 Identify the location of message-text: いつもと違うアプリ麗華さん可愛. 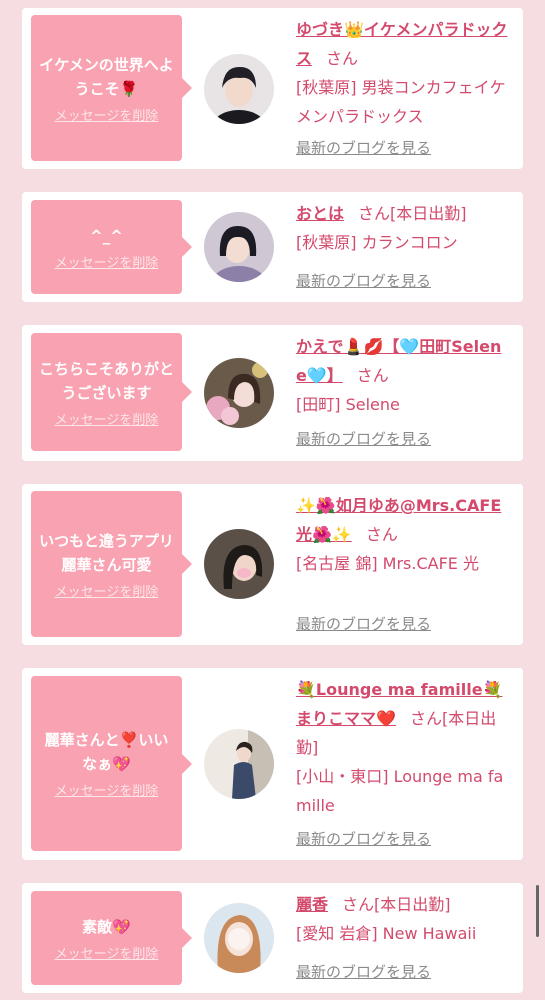
(106, 552).